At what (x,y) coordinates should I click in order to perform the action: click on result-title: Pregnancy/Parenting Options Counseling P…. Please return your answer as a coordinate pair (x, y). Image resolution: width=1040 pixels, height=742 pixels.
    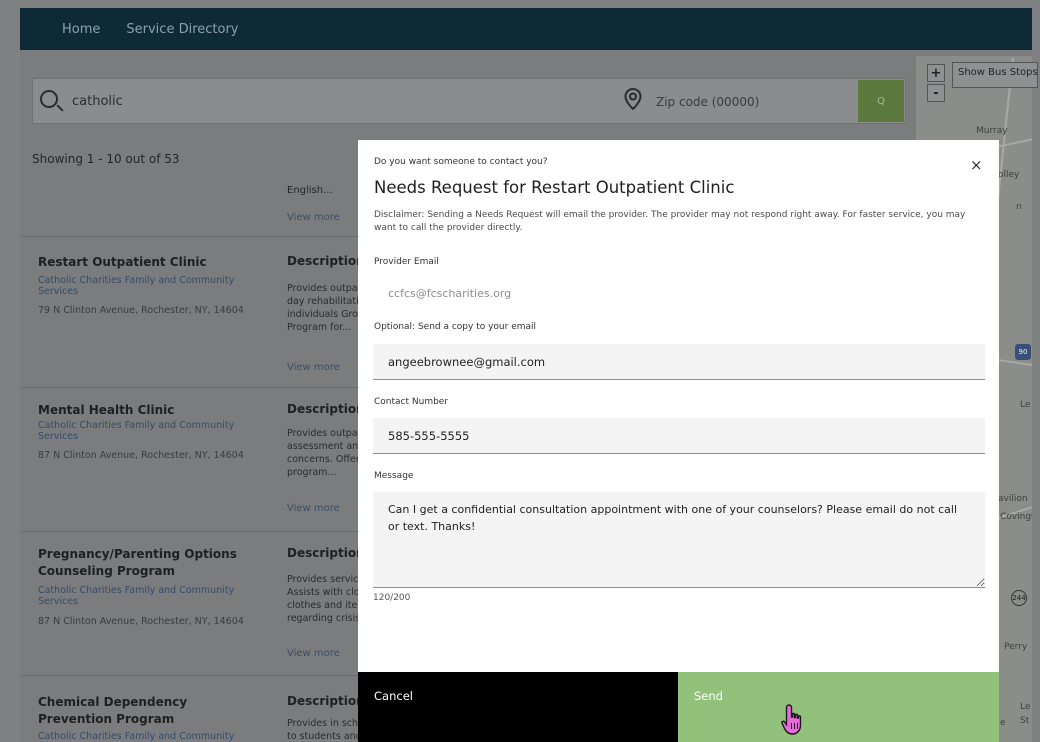
    Looking at the image, I should click on (148, 563).